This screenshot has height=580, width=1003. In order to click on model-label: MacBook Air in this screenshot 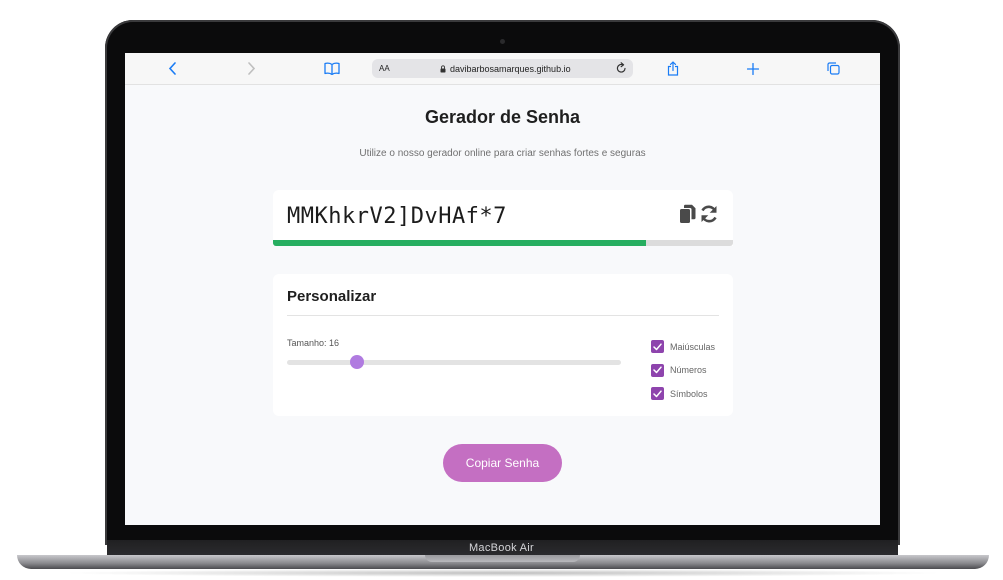, I will do `click(501, 548)`.